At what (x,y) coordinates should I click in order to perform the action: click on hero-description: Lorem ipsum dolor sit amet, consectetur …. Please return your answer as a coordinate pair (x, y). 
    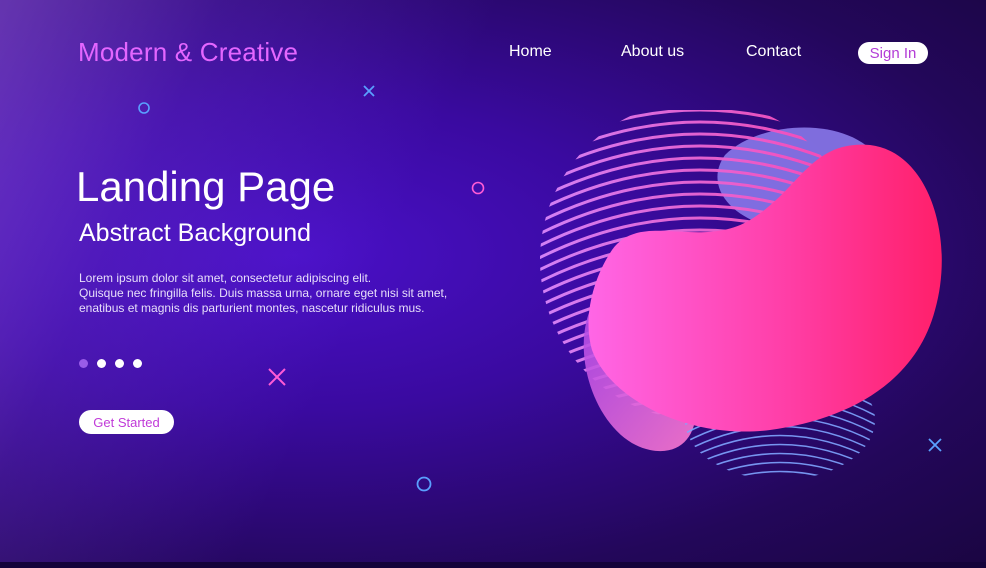
    Looking at the image, I should click on (269, 293).